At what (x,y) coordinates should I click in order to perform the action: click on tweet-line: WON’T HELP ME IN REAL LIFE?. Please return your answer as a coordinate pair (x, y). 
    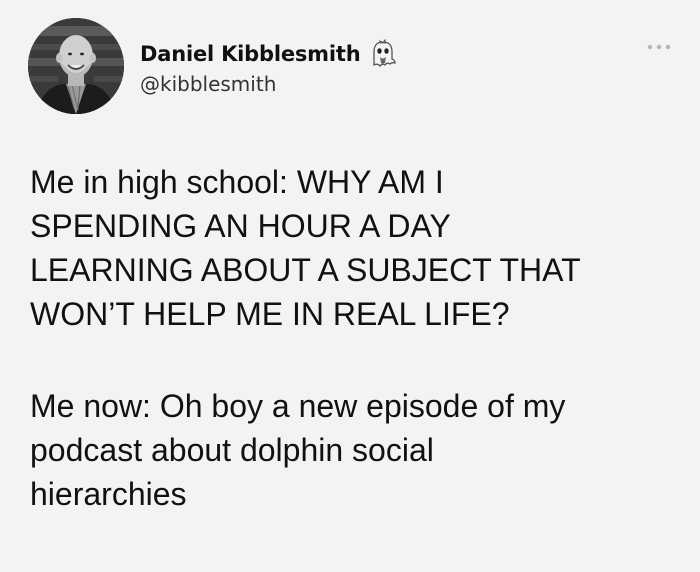
    Looking at the image, I should click on (270, 314).